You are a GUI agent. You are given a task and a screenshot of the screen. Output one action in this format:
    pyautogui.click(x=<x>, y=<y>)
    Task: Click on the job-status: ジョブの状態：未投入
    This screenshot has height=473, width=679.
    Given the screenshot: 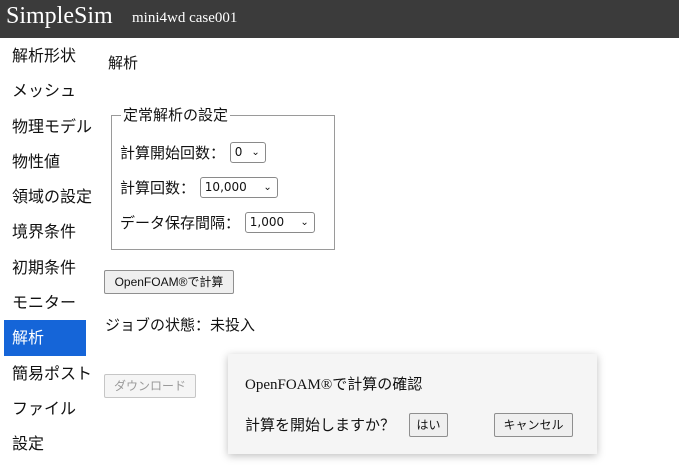 What is the action you would take?
    pyautogui.click(x=180, y=325)
    